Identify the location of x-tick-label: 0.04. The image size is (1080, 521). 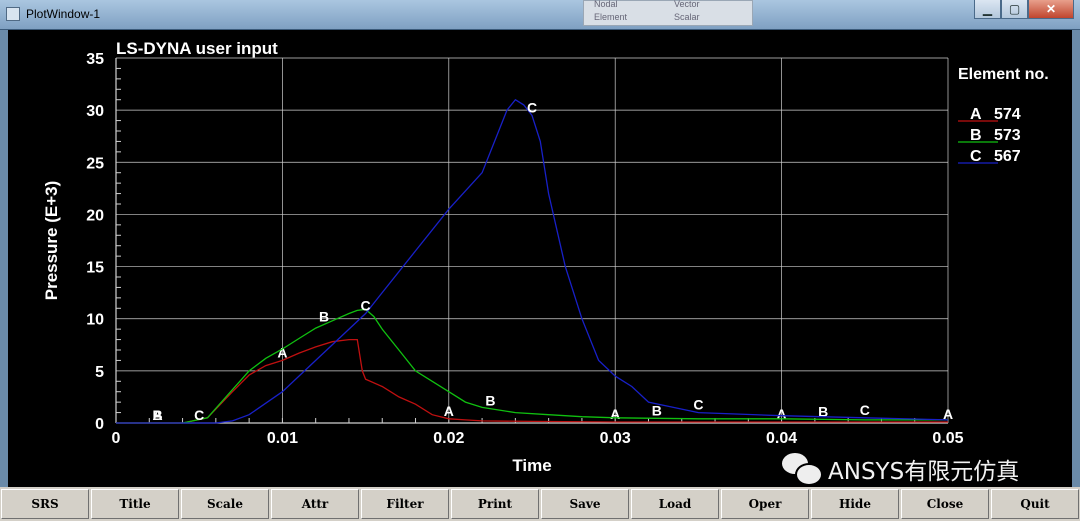
(781, 438).